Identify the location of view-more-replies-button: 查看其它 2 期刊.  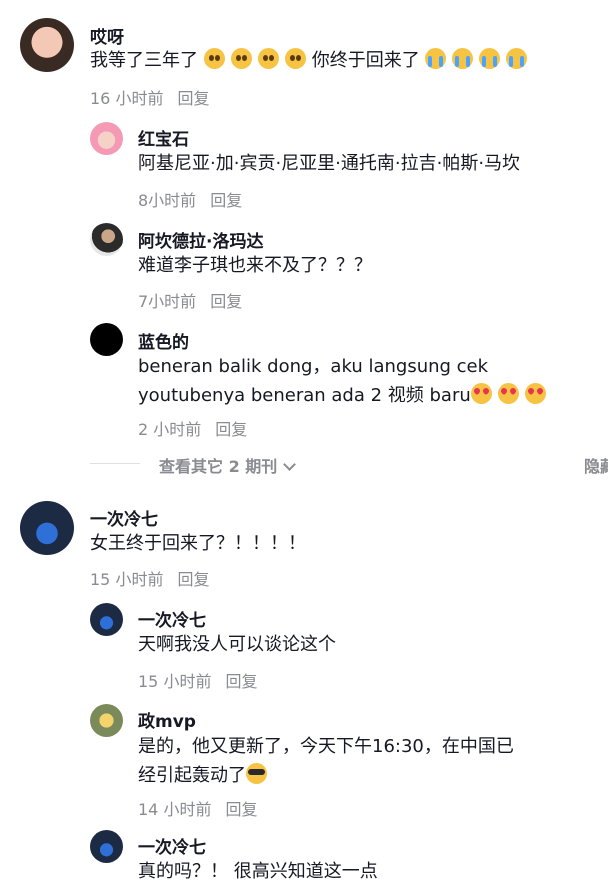
(228, 465).